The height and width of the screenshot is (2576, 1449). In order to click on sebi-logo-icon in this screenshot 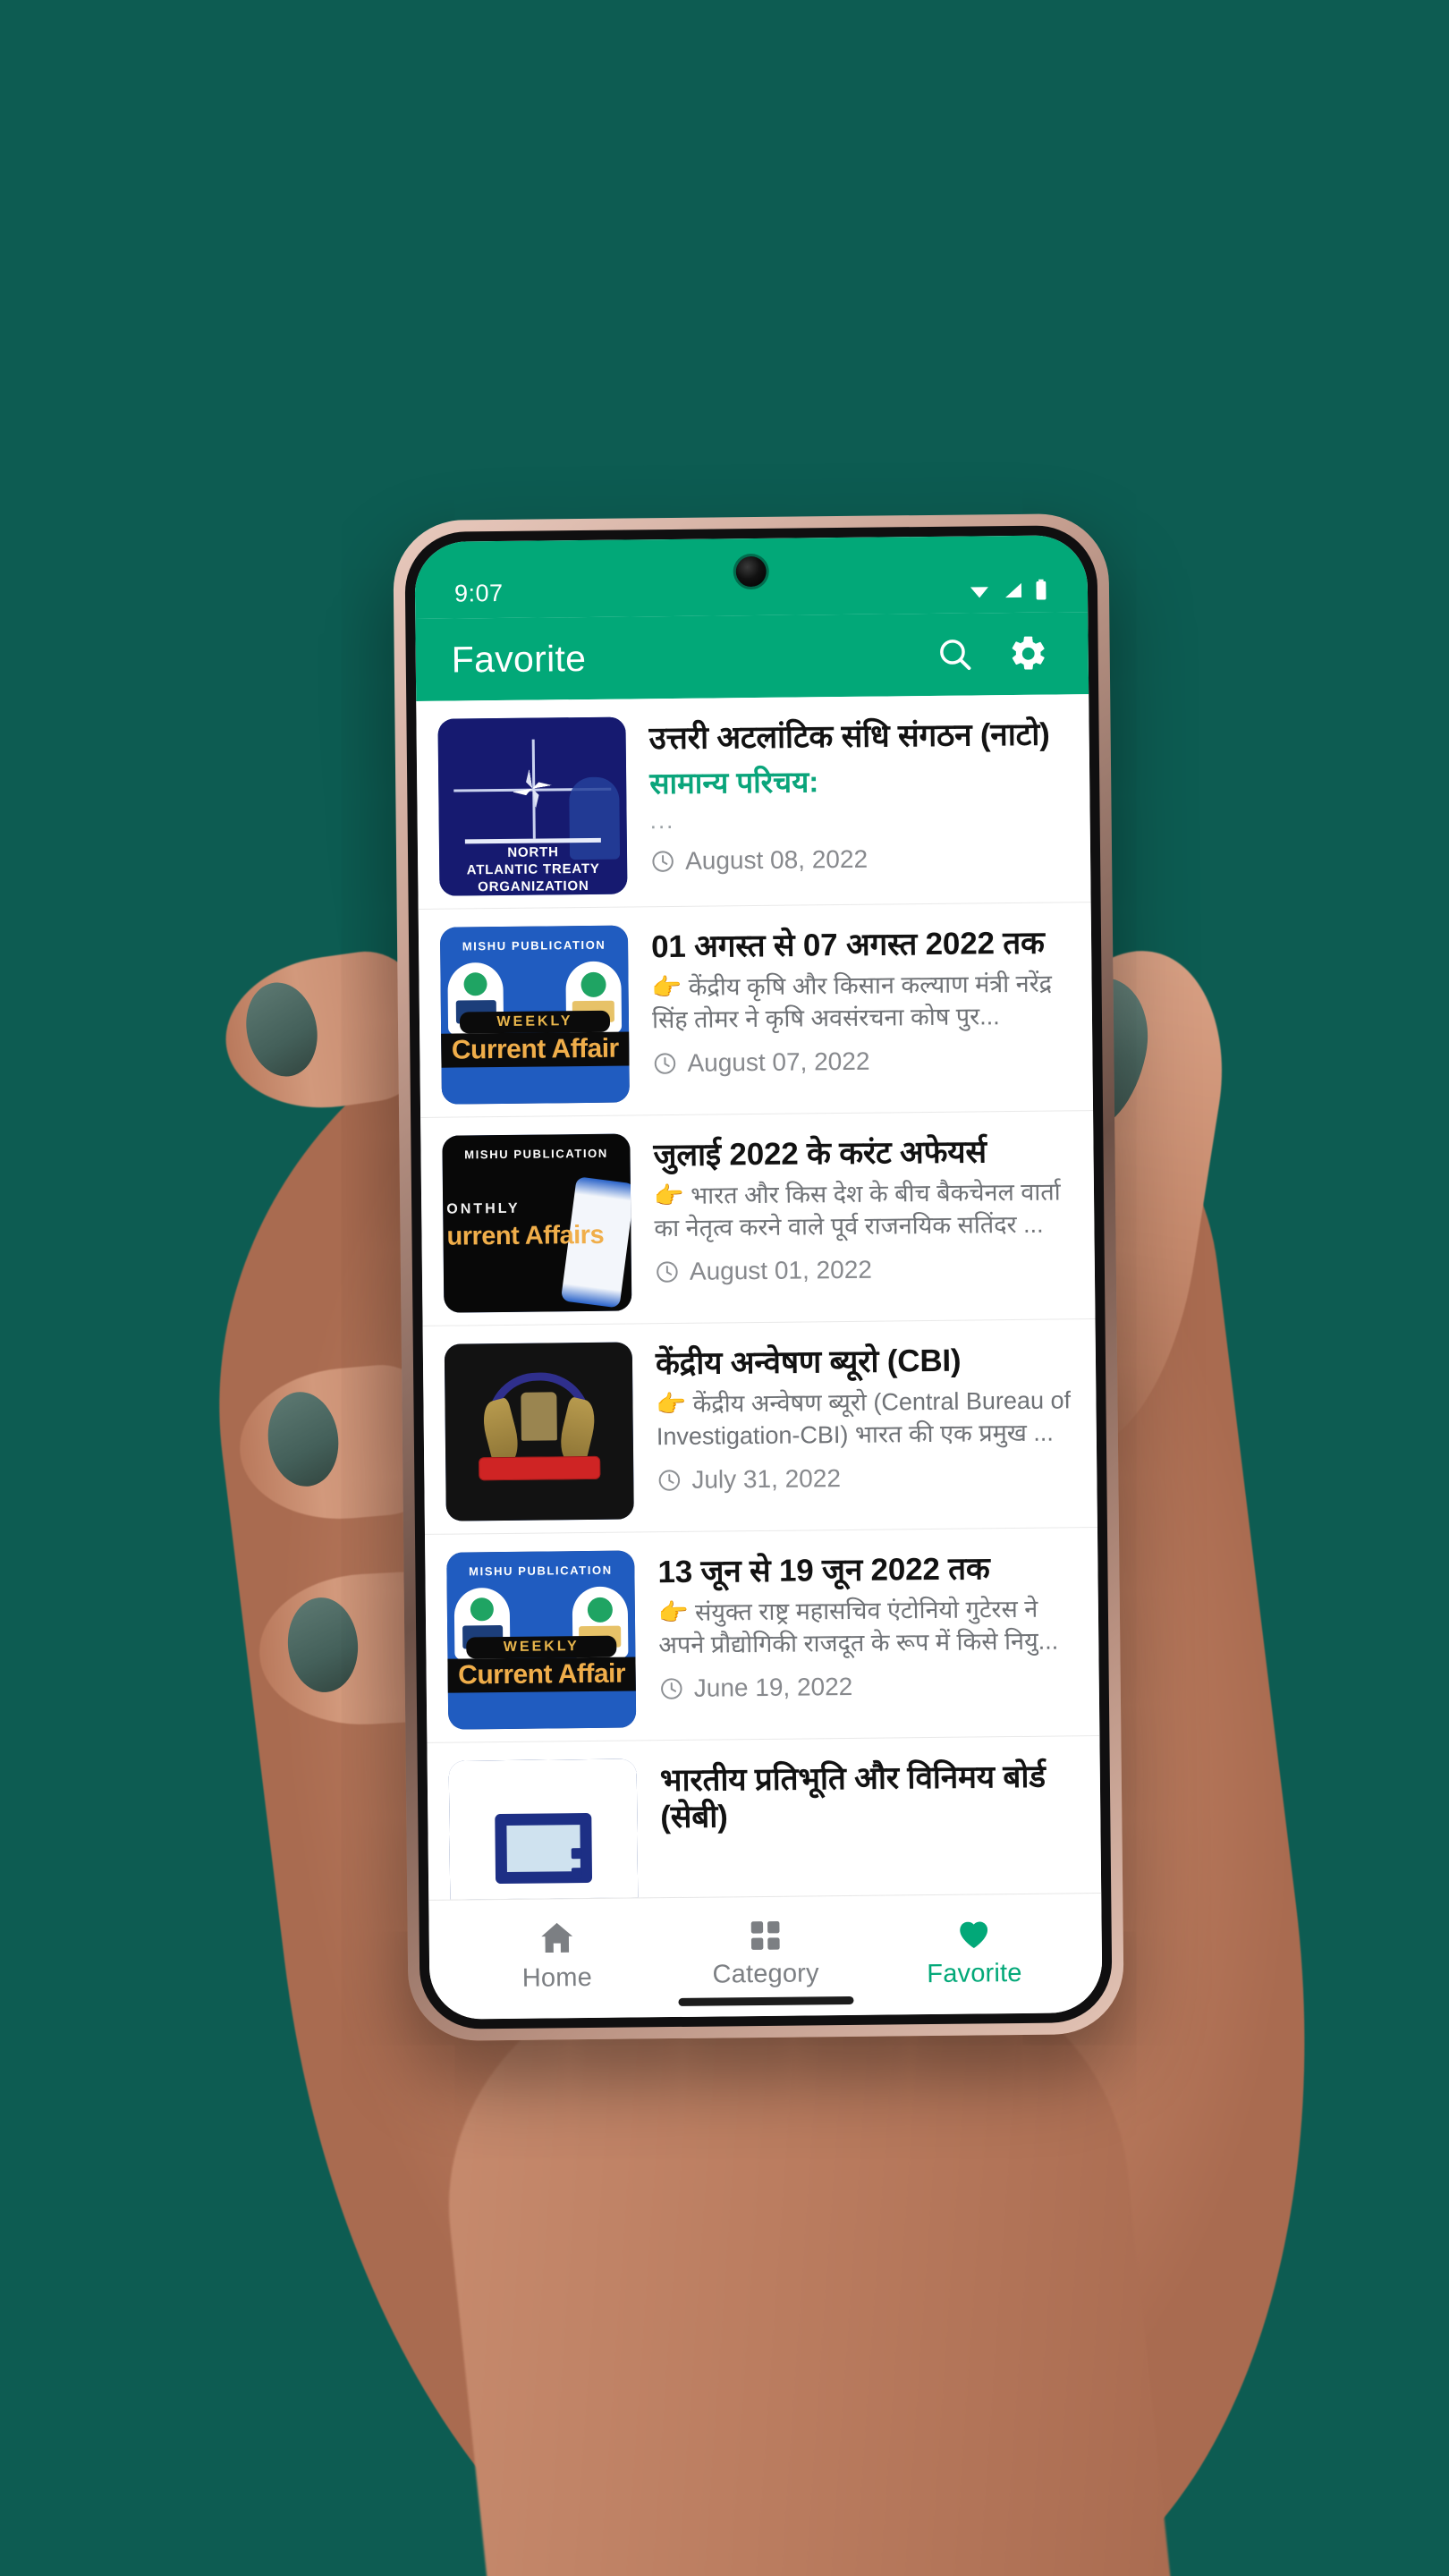, I will do `click(543, 1829)`.